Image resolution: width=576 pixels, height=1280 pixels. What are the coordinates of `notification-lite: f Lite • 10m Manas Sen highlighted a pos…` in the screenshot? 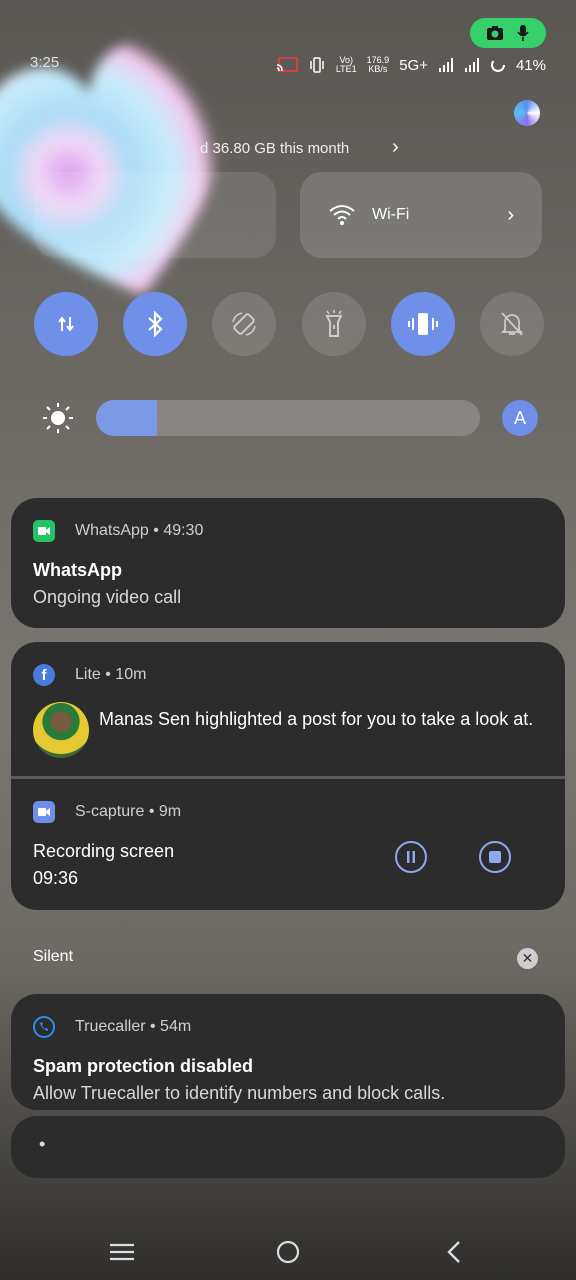 It's located at (288, 710).